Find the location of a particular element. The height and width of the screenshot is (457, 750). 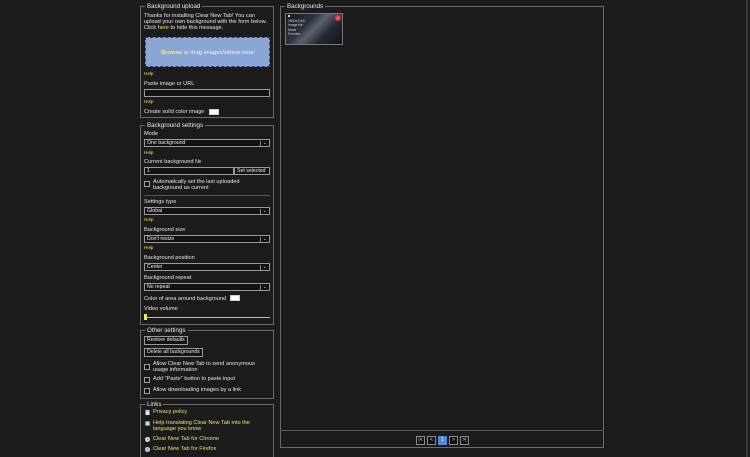

solid-color-label: Create solid color image is located at coordinates (174, 112).